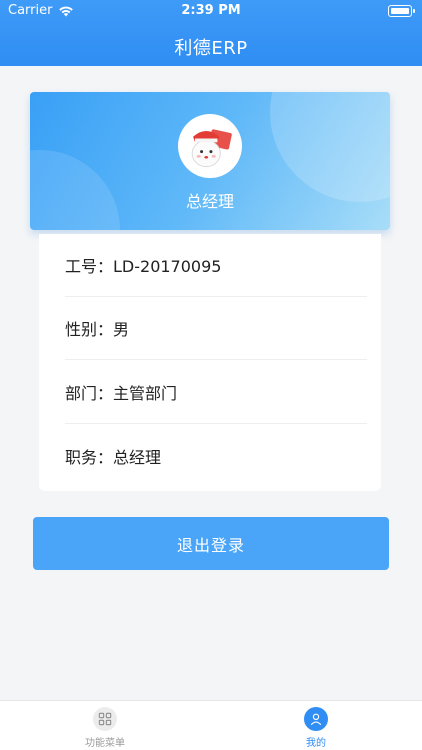  What do you see at coordinates (97, 329) in the screenshot?
I see `gender-text: 性别：男` at bounding box center [97, 329].